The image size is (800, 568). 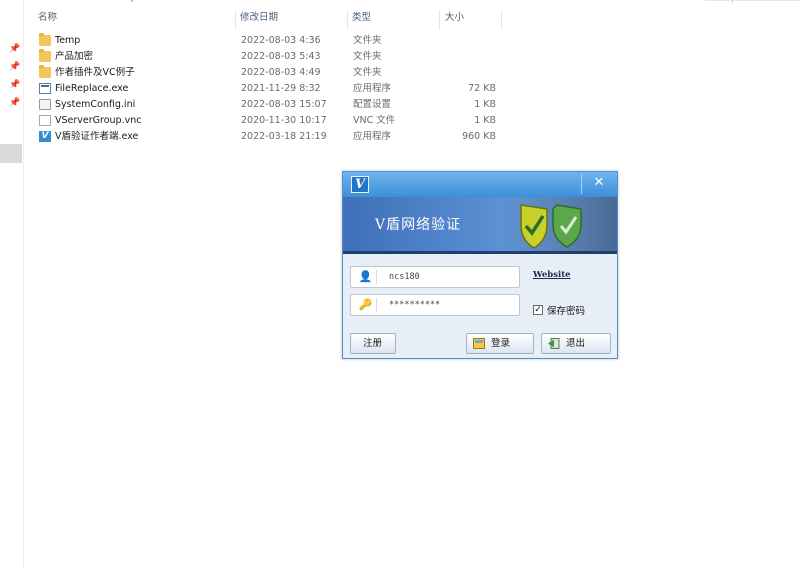 What do you see at coordinates (566, 311) in the screenshot?
I see `remember-password-label: 保存密码` at bounding box center [566, 311].